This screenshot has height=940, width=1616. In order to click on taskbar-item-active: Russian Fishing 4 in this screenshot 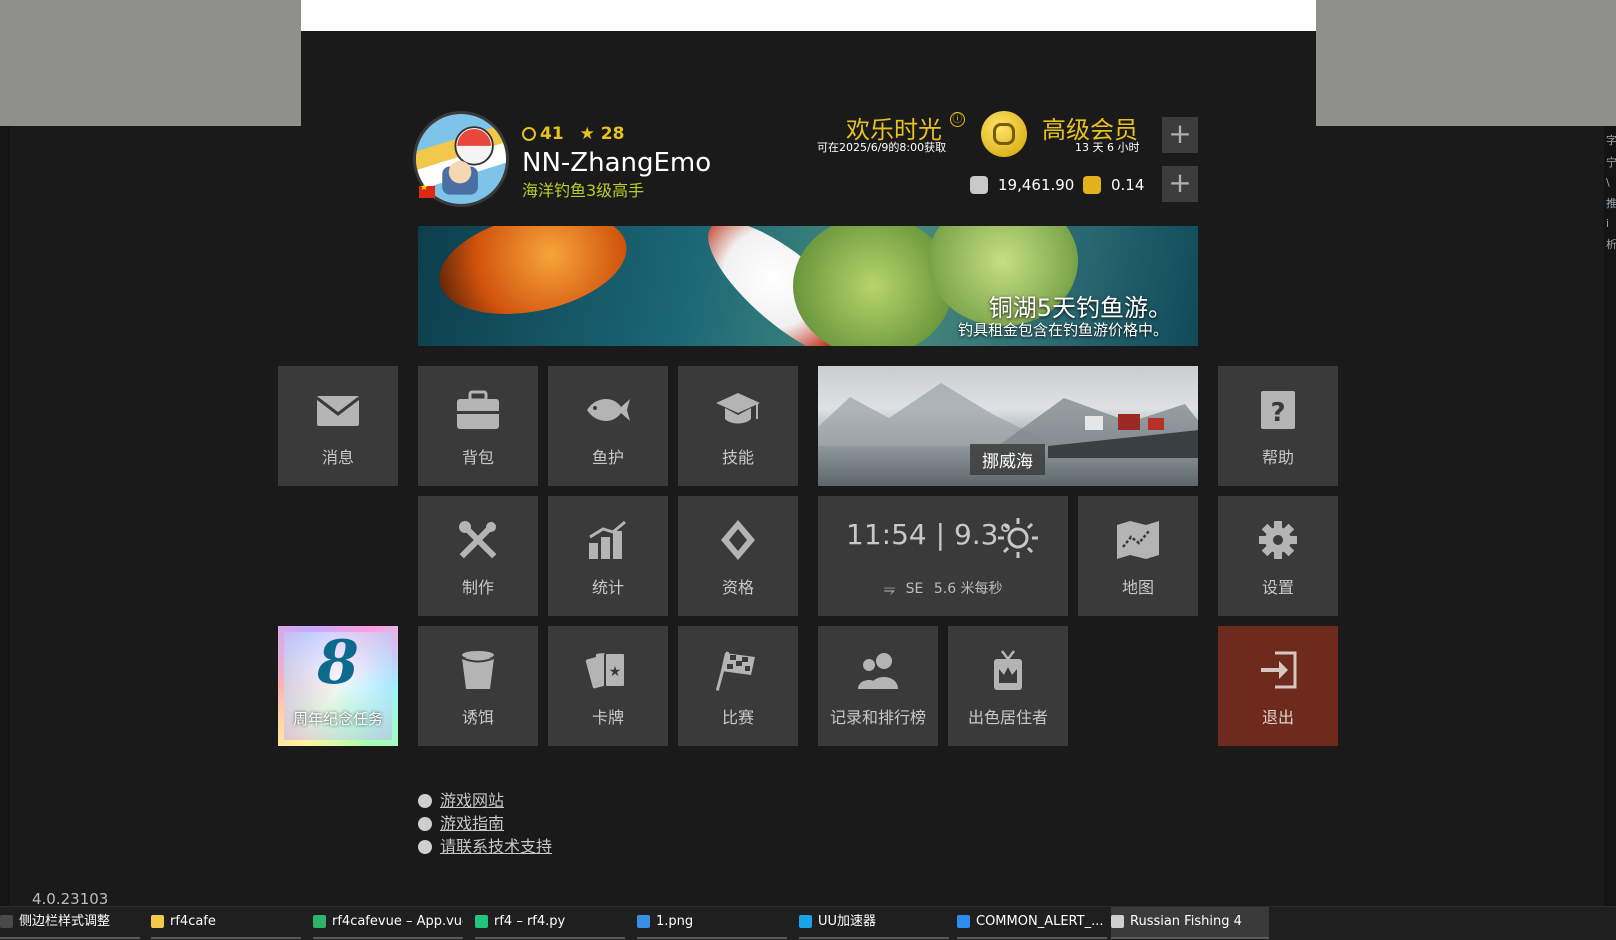, I will do `click(1190, 923)`.